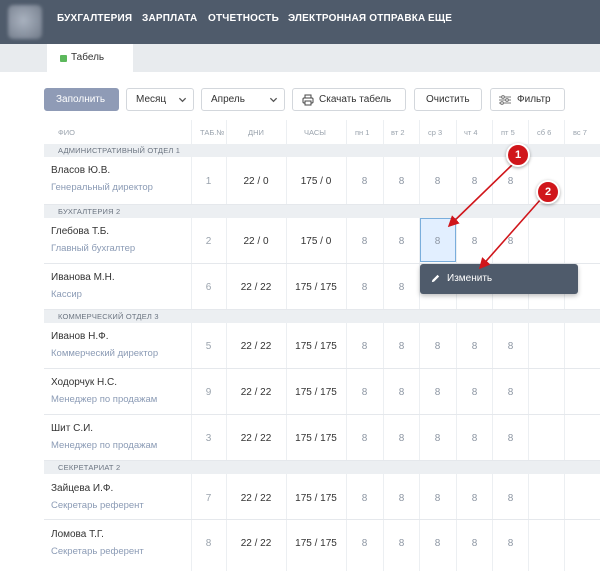  What do you see at coordinates (82, 488) in the screenshot?
I see `employee-name: Зайцева И.Ф.` at bounding box center [82, 488].